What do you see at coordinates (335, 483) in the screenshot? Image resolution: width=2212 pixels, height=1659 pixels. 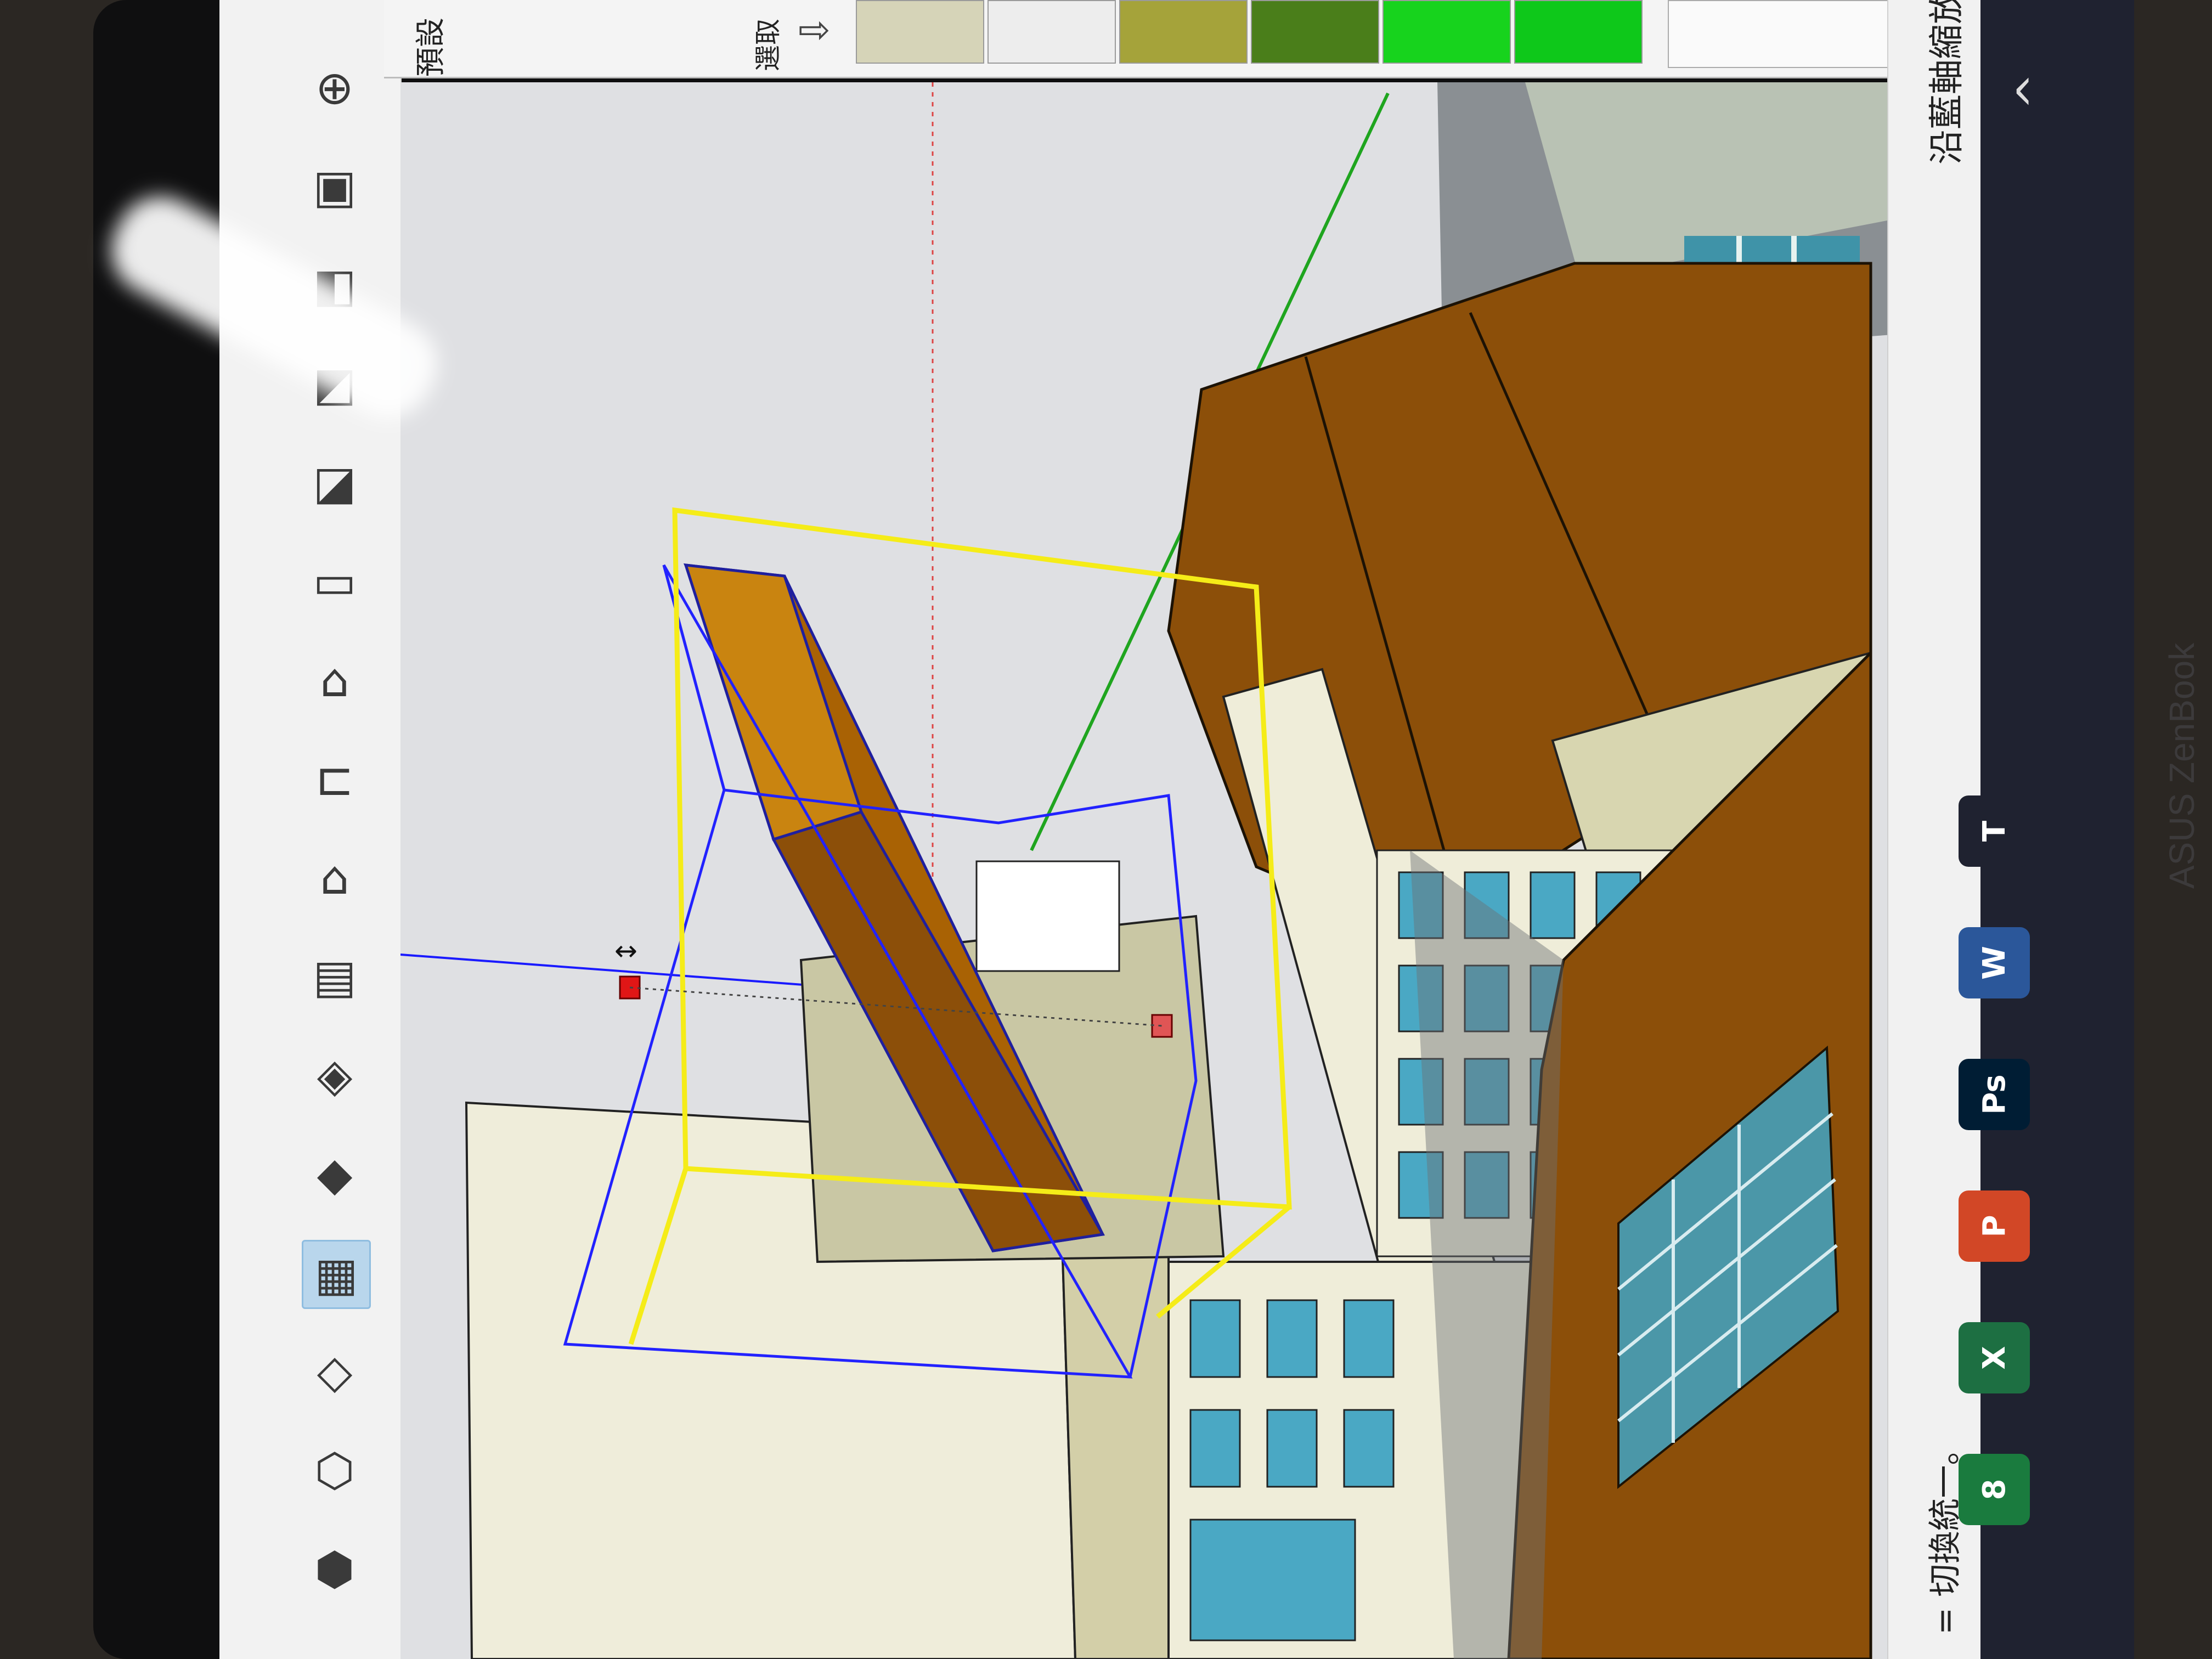 I see `back-edges-icon: ◪` at bounding box center [335, 483].